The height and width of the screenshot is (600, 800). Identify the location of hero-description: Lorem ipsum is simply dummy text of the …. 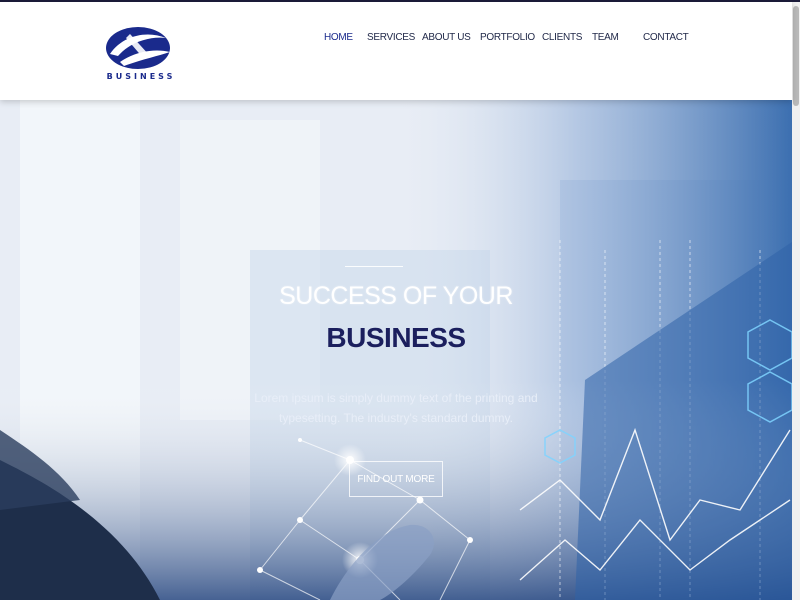
(396, 408).